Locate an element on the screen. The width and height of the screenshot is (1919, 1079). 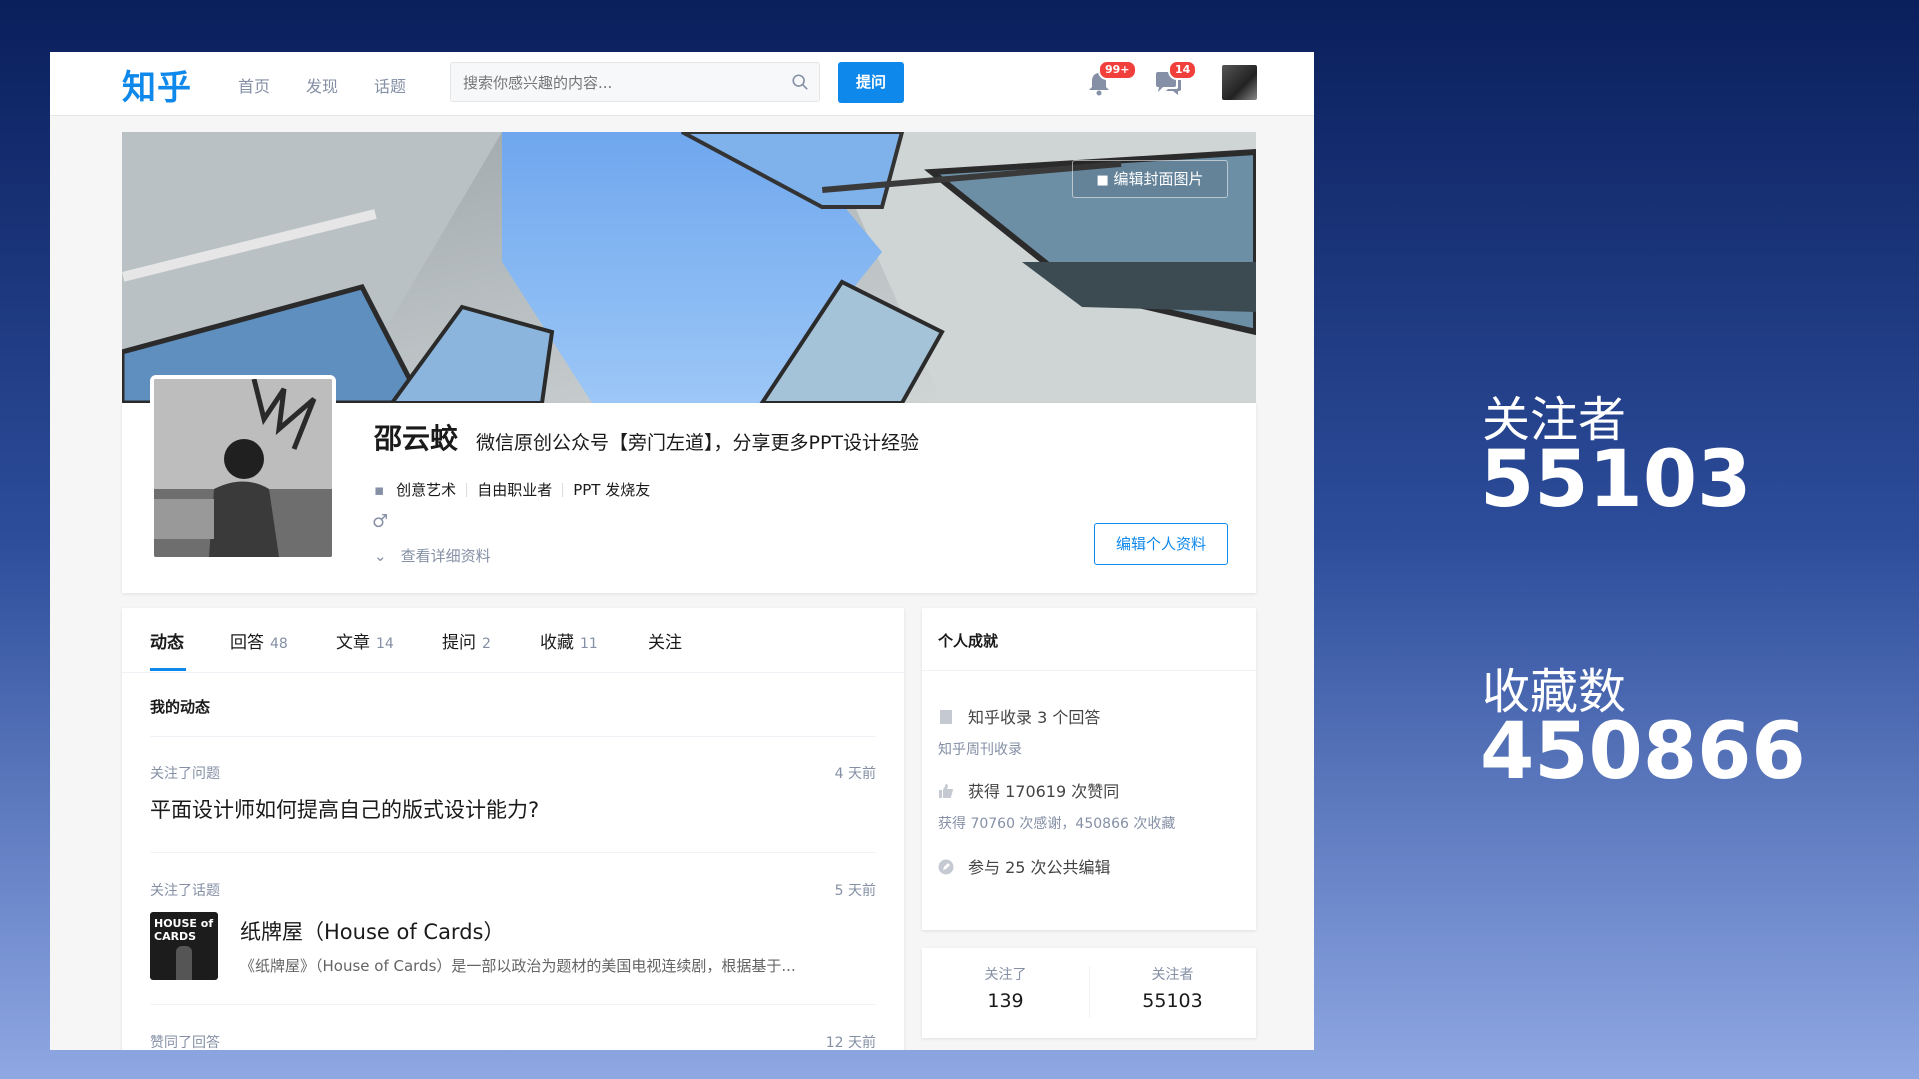
stat-followers-value: 55103 is located at coordinates (1616, 480).